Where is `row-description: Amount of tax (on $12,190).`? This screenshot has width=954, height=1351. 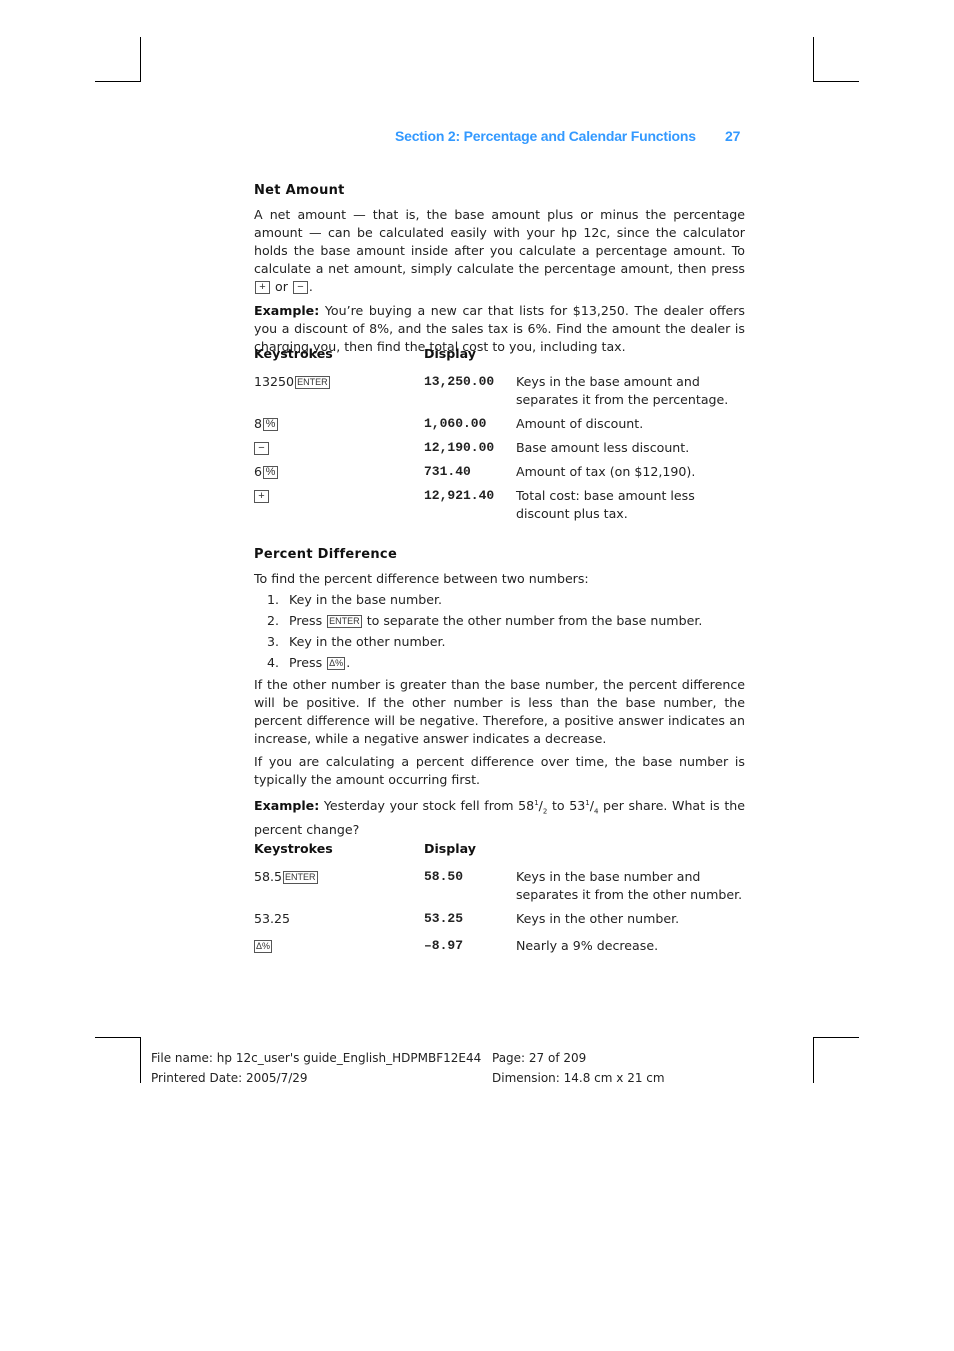 row-description: Amount of tax (on $12,190). is located at coordinates (606, 471).